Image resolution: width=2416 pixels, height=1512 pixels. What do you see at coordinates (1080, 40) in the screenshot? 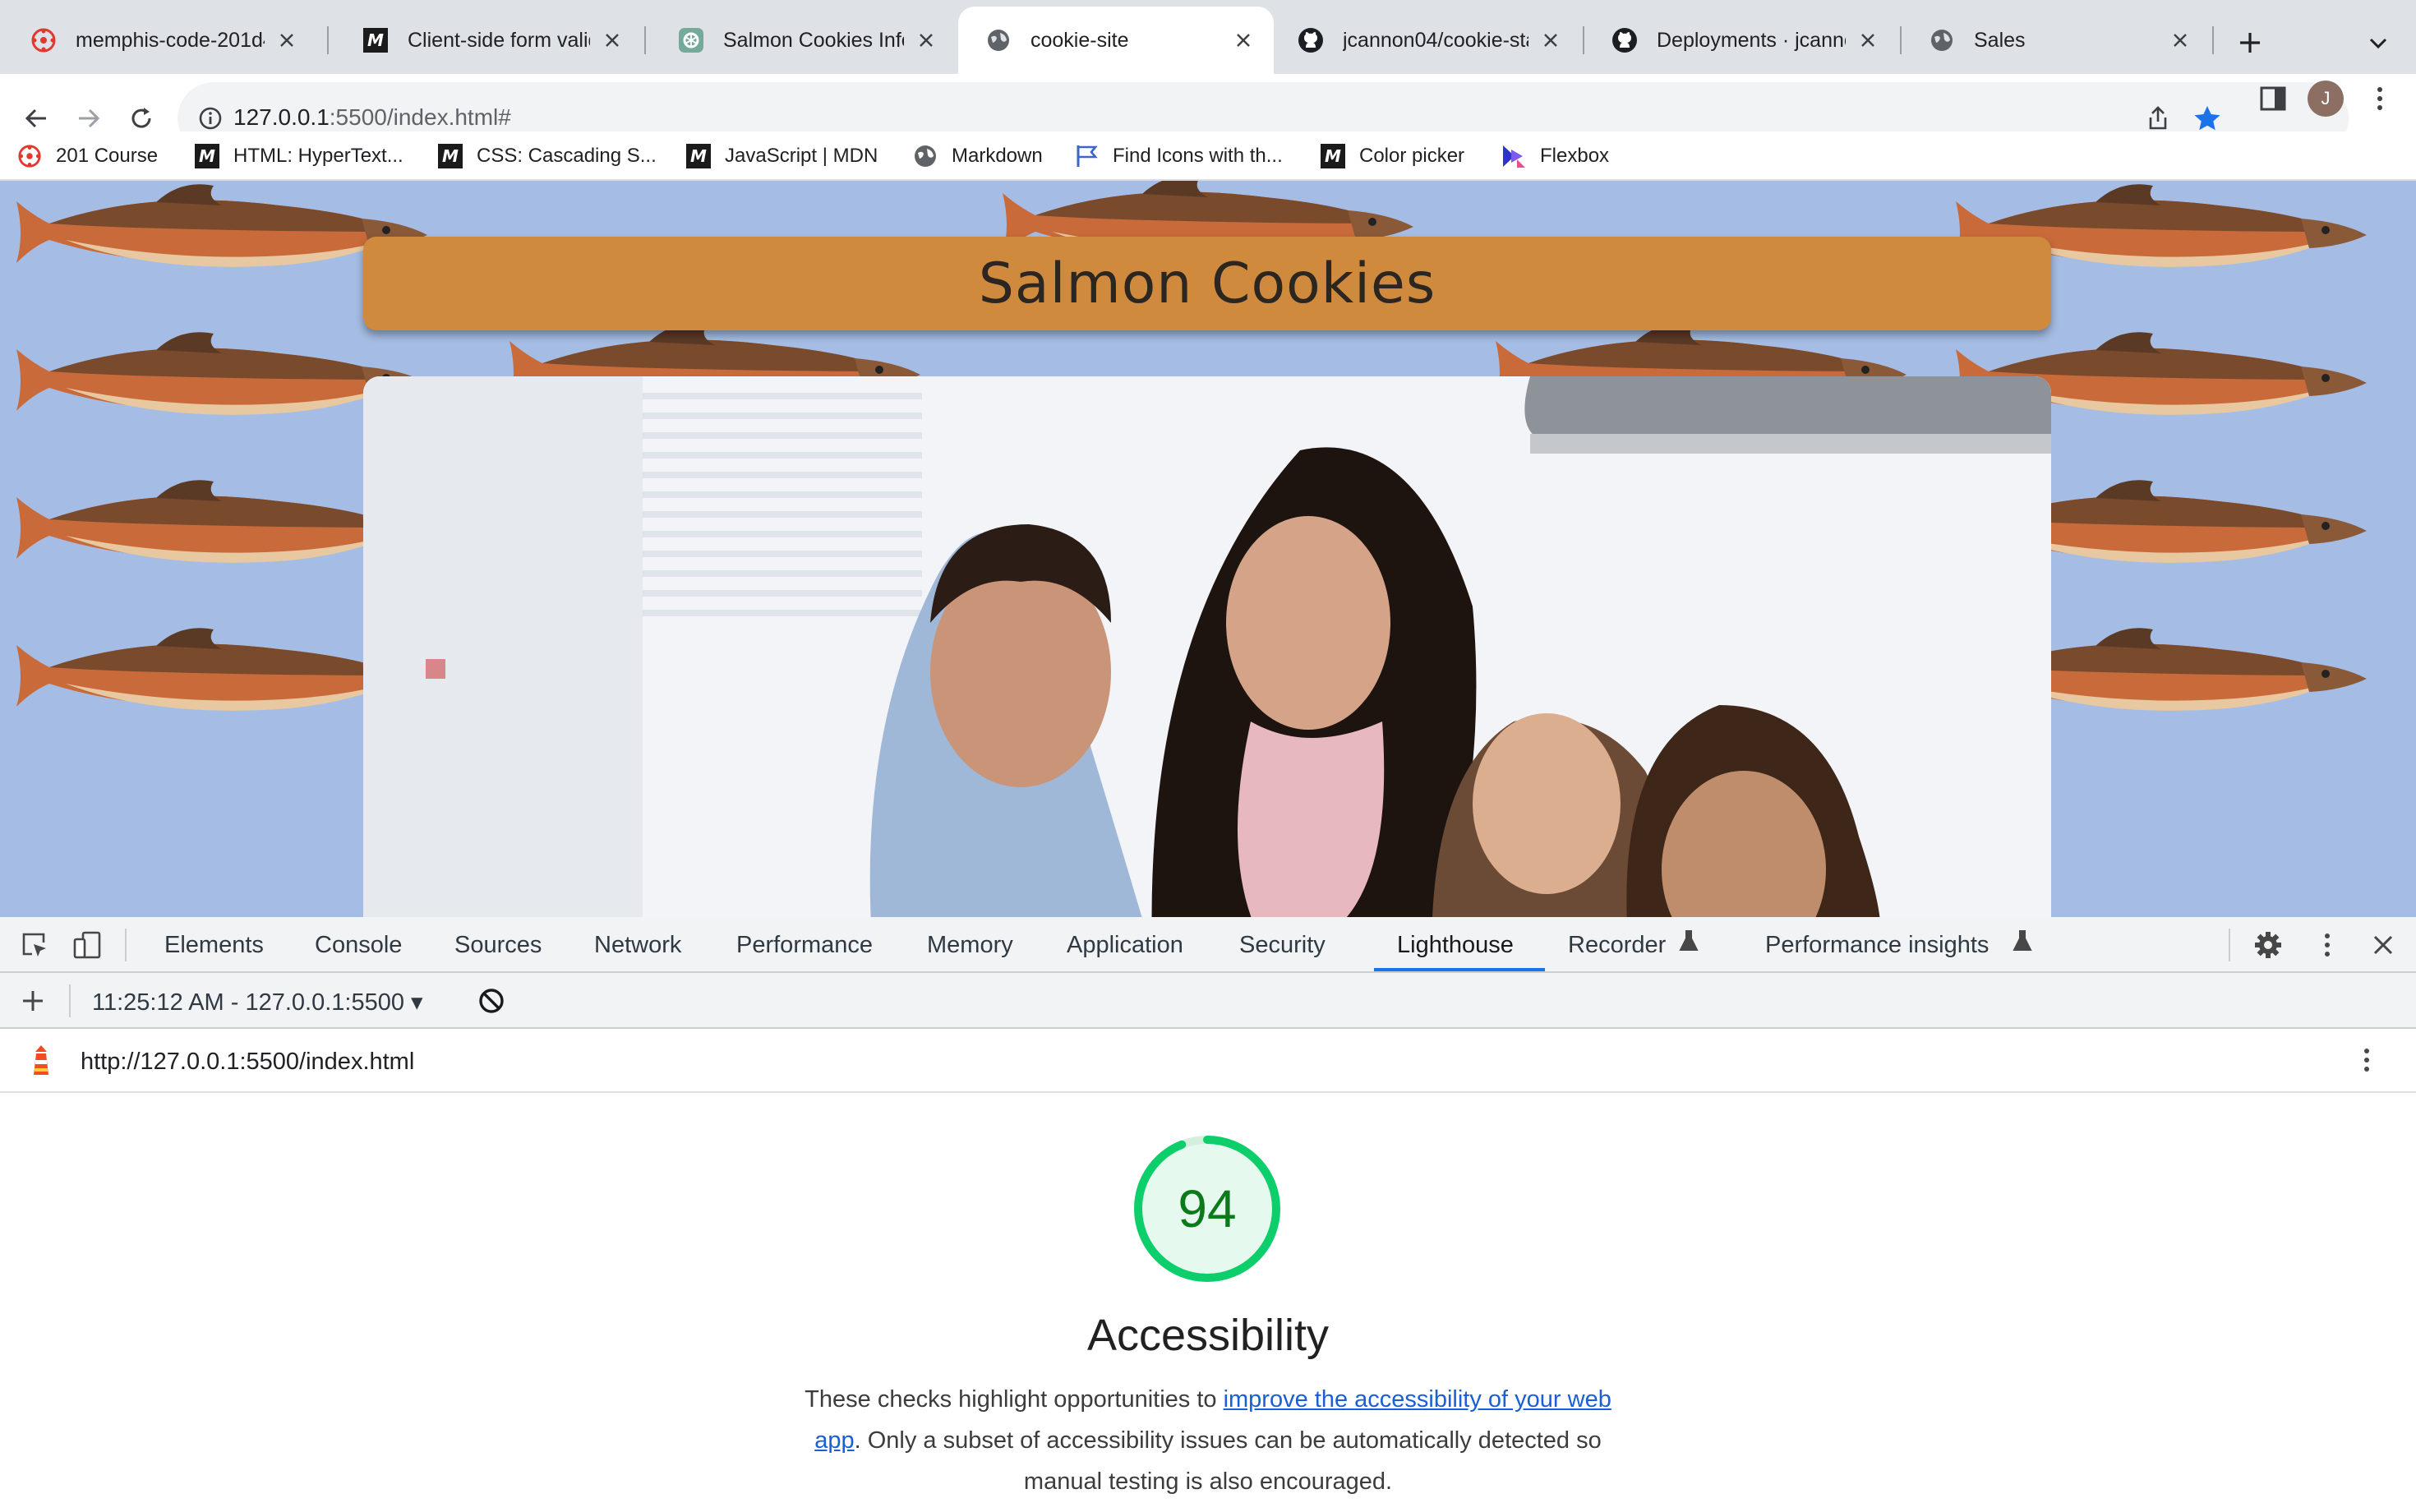
I see `tab-title: cookie-site` at bounding box center [1080, 40].